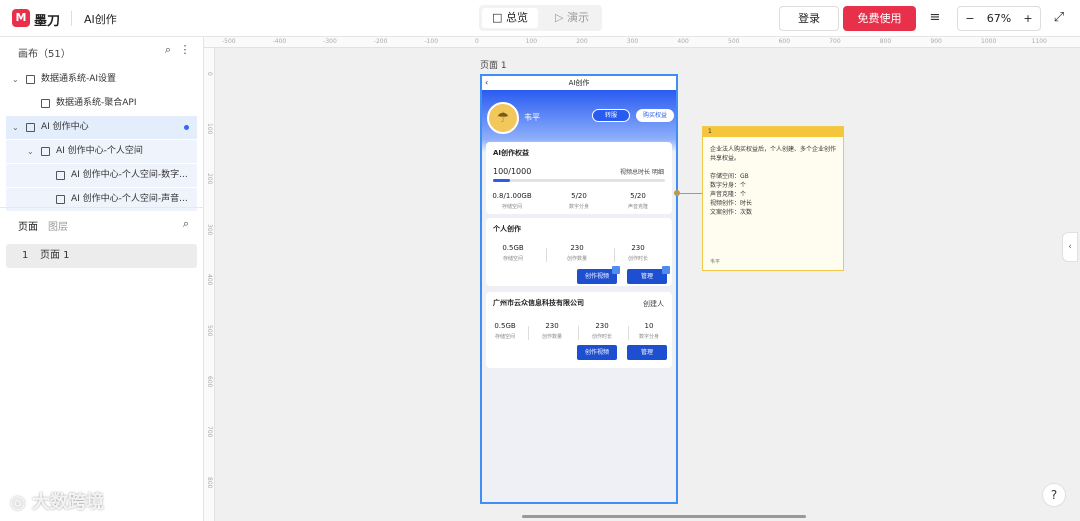  What do you see at coordinates (572, 18) in the screenshot?
I see `demo-tab: ▷ 演示` at bounding box center [572, 18].